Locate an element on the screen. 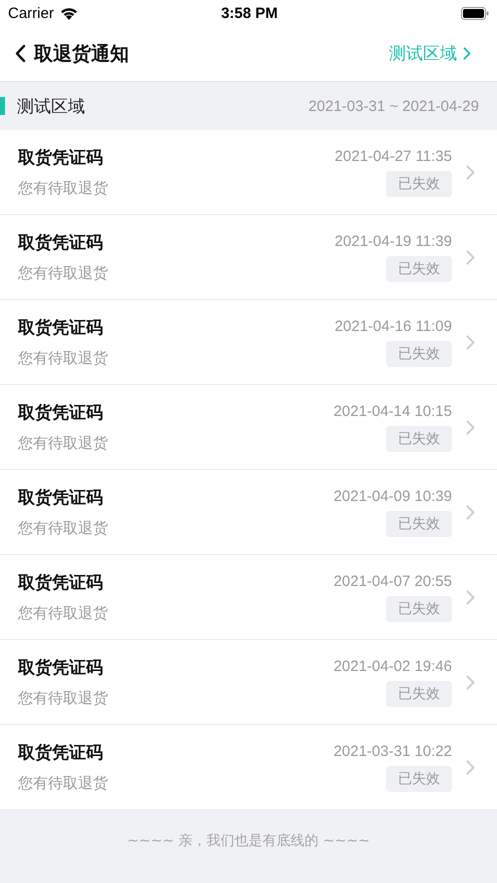  date-range: 2021-03-31 ~ 2021-04-29 is located at coordinates (393, 106).